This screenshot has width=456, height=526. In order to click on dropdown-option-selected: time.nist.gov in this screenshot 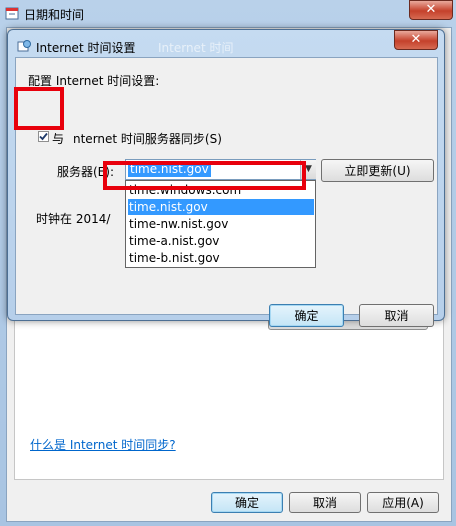, I will do `click(221, 207)`.